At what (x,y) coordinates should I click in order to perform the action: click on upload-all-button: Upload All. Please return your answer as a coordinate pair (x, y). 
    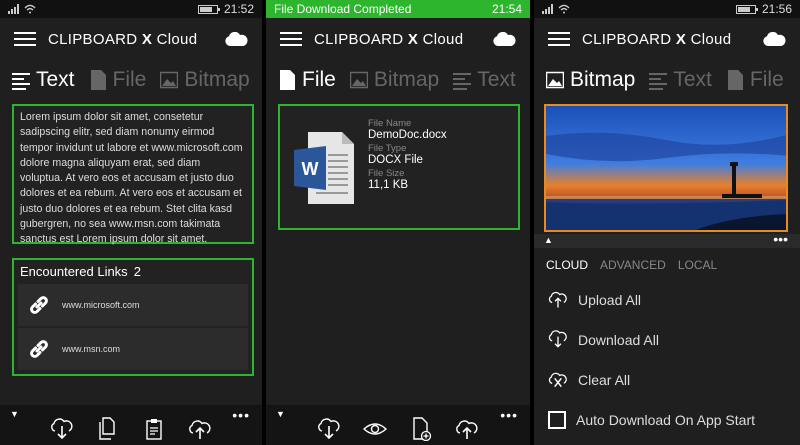
    Looking at the image, I should click on (594, 300).